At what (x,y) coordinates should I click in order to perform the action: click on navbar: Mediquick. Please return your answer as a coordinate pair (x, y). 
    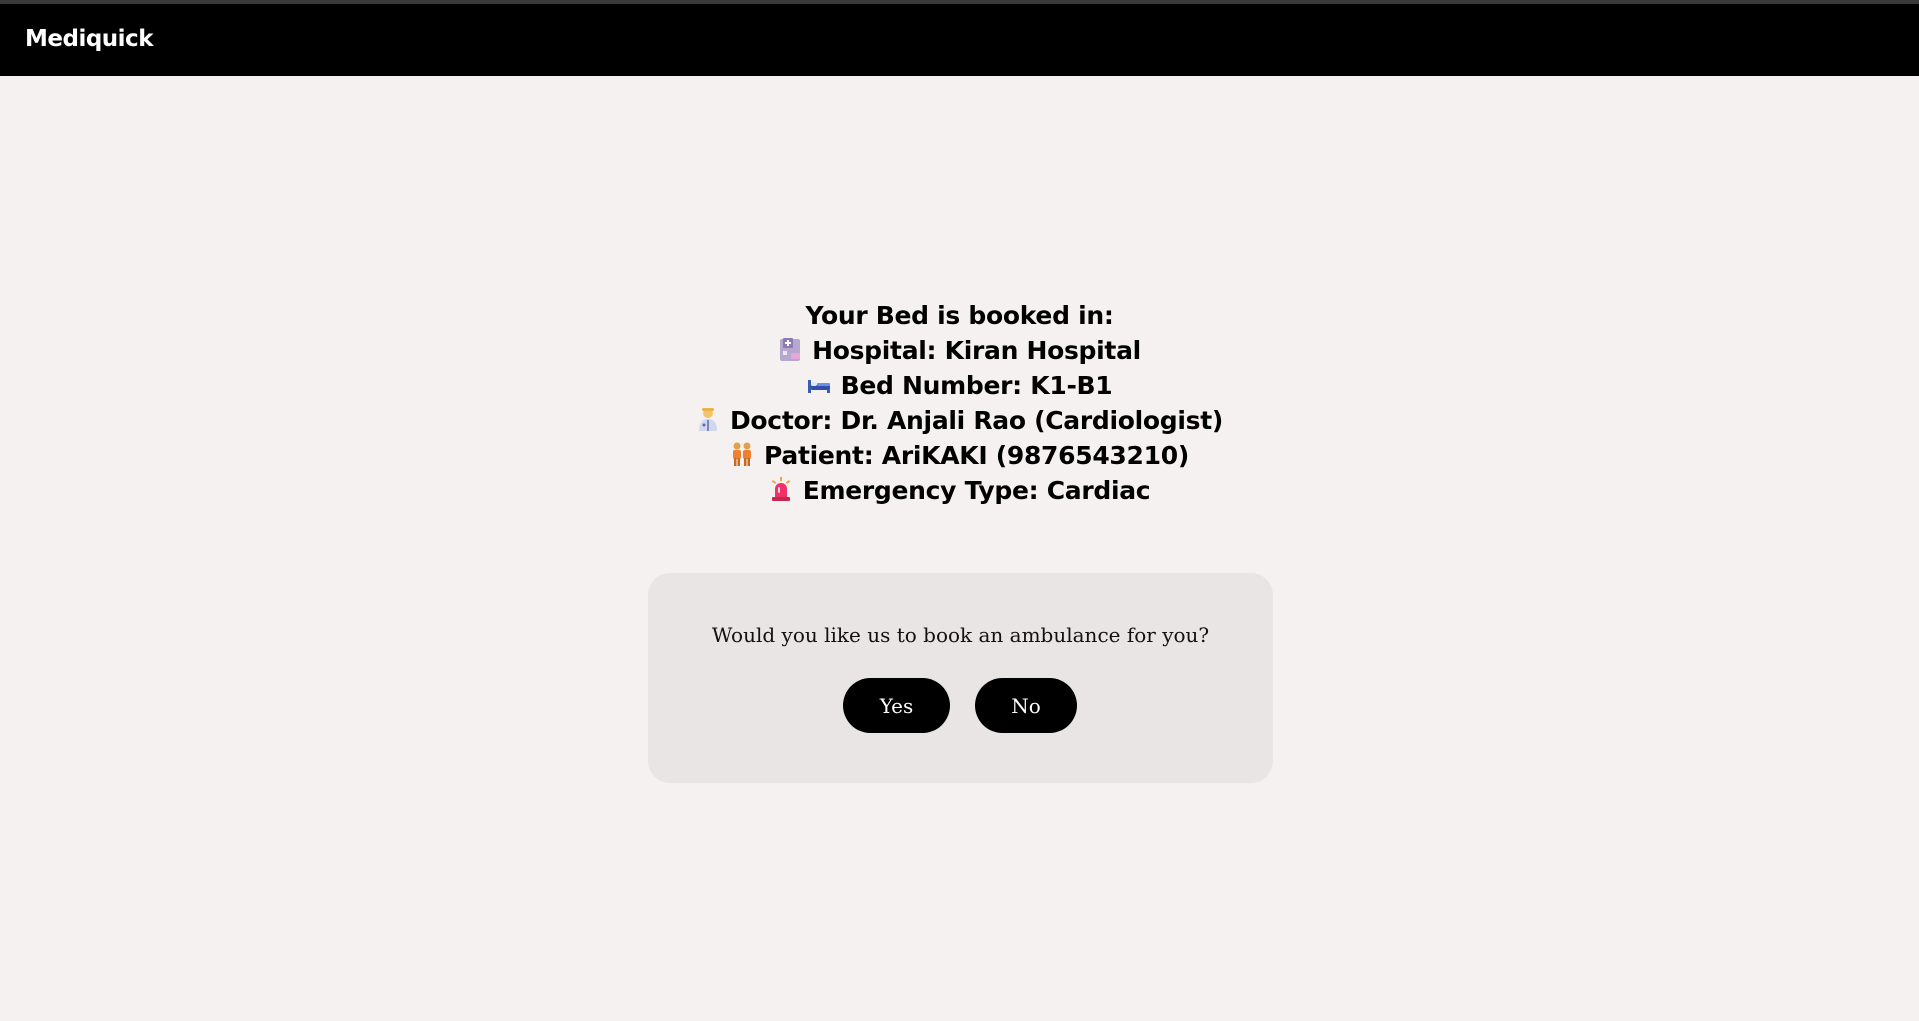
    Looking at the image, I should click on (959, 40).